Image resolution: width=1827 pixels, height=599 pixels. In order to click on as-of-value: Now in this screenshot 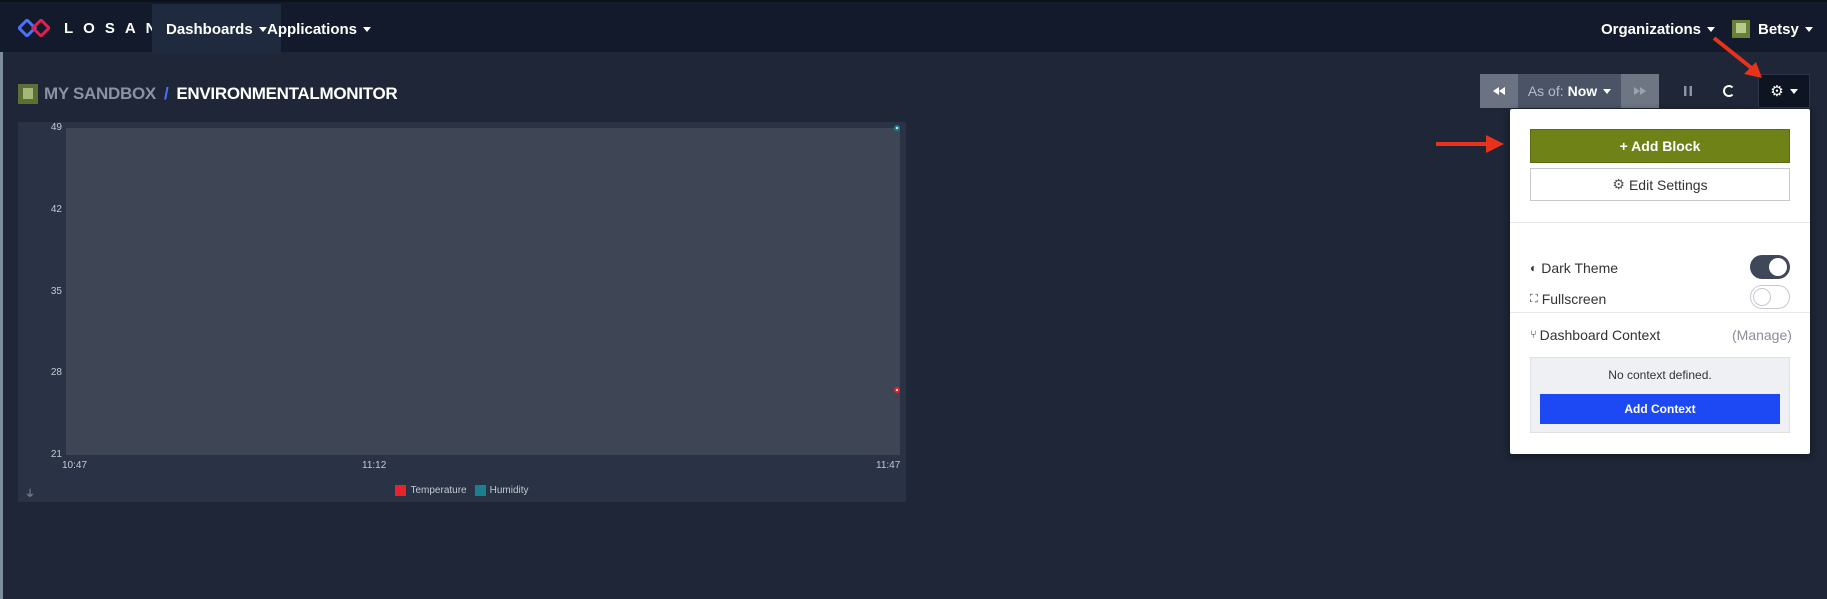, I will do `click(1582, 91)`.